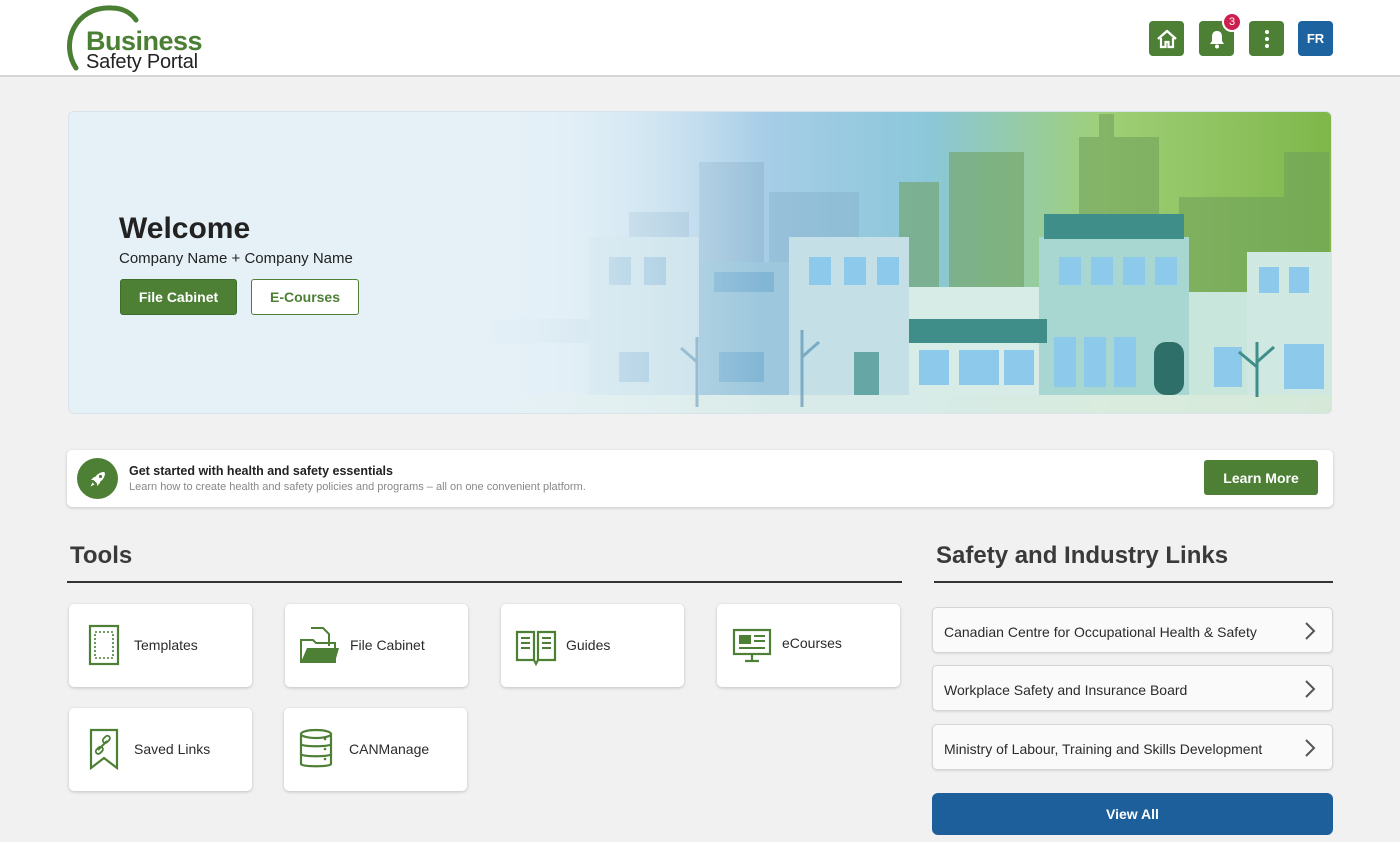  What do you see at coordinates (700, 38) in the screenshot?
I see `top-header: Business Safety Portal 3 FR` at bounding box center [700, 38].